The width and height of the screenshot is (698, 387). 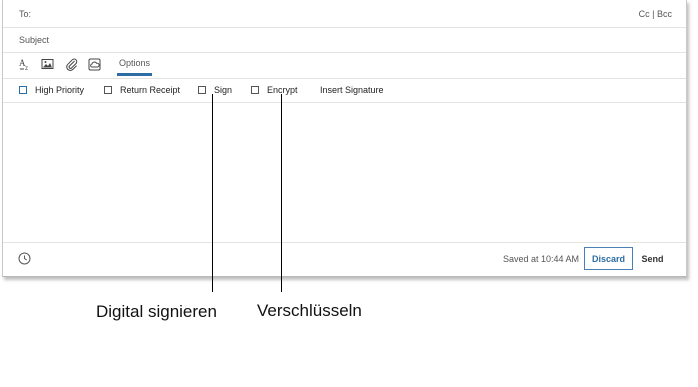 What do you see at coordinates (309, 310) in the screenshot?
I see `encrypt-callout-caption: Verschlüsseln` at bounding box center [309, 310].